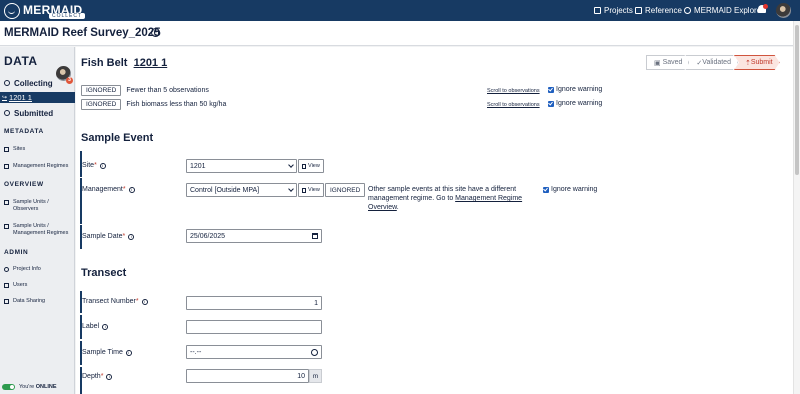 The height and width of the screenshot is (394, 800). I want to click on project-title: MERMAID Reef Survey_2025, so click(82, 33).